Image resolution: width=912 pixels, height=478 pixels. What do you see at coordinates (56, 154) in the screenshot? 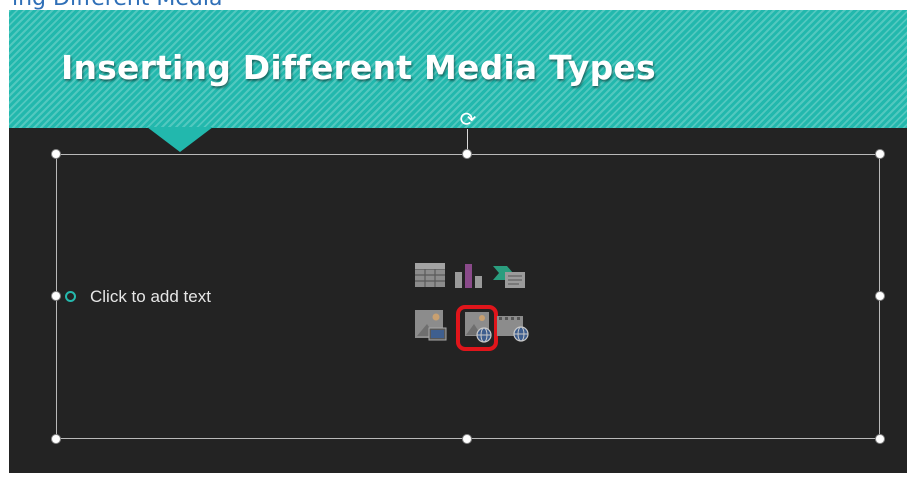
I see `resize-handle-top-left` at bounding box center [56, 154].